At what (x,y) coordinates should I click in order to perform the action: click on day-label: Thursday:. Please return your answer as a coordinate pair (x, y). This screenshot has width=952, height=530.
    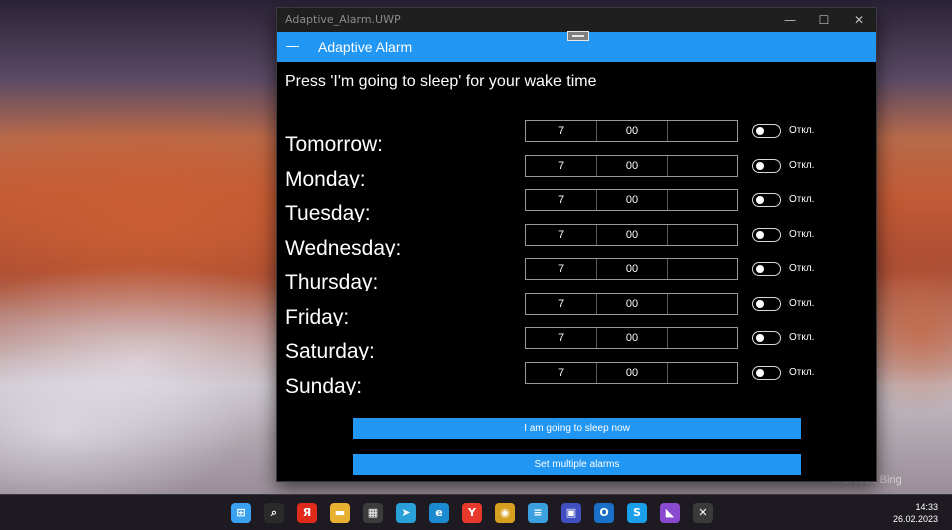
    Looking at the image, I should click on (332, 281).